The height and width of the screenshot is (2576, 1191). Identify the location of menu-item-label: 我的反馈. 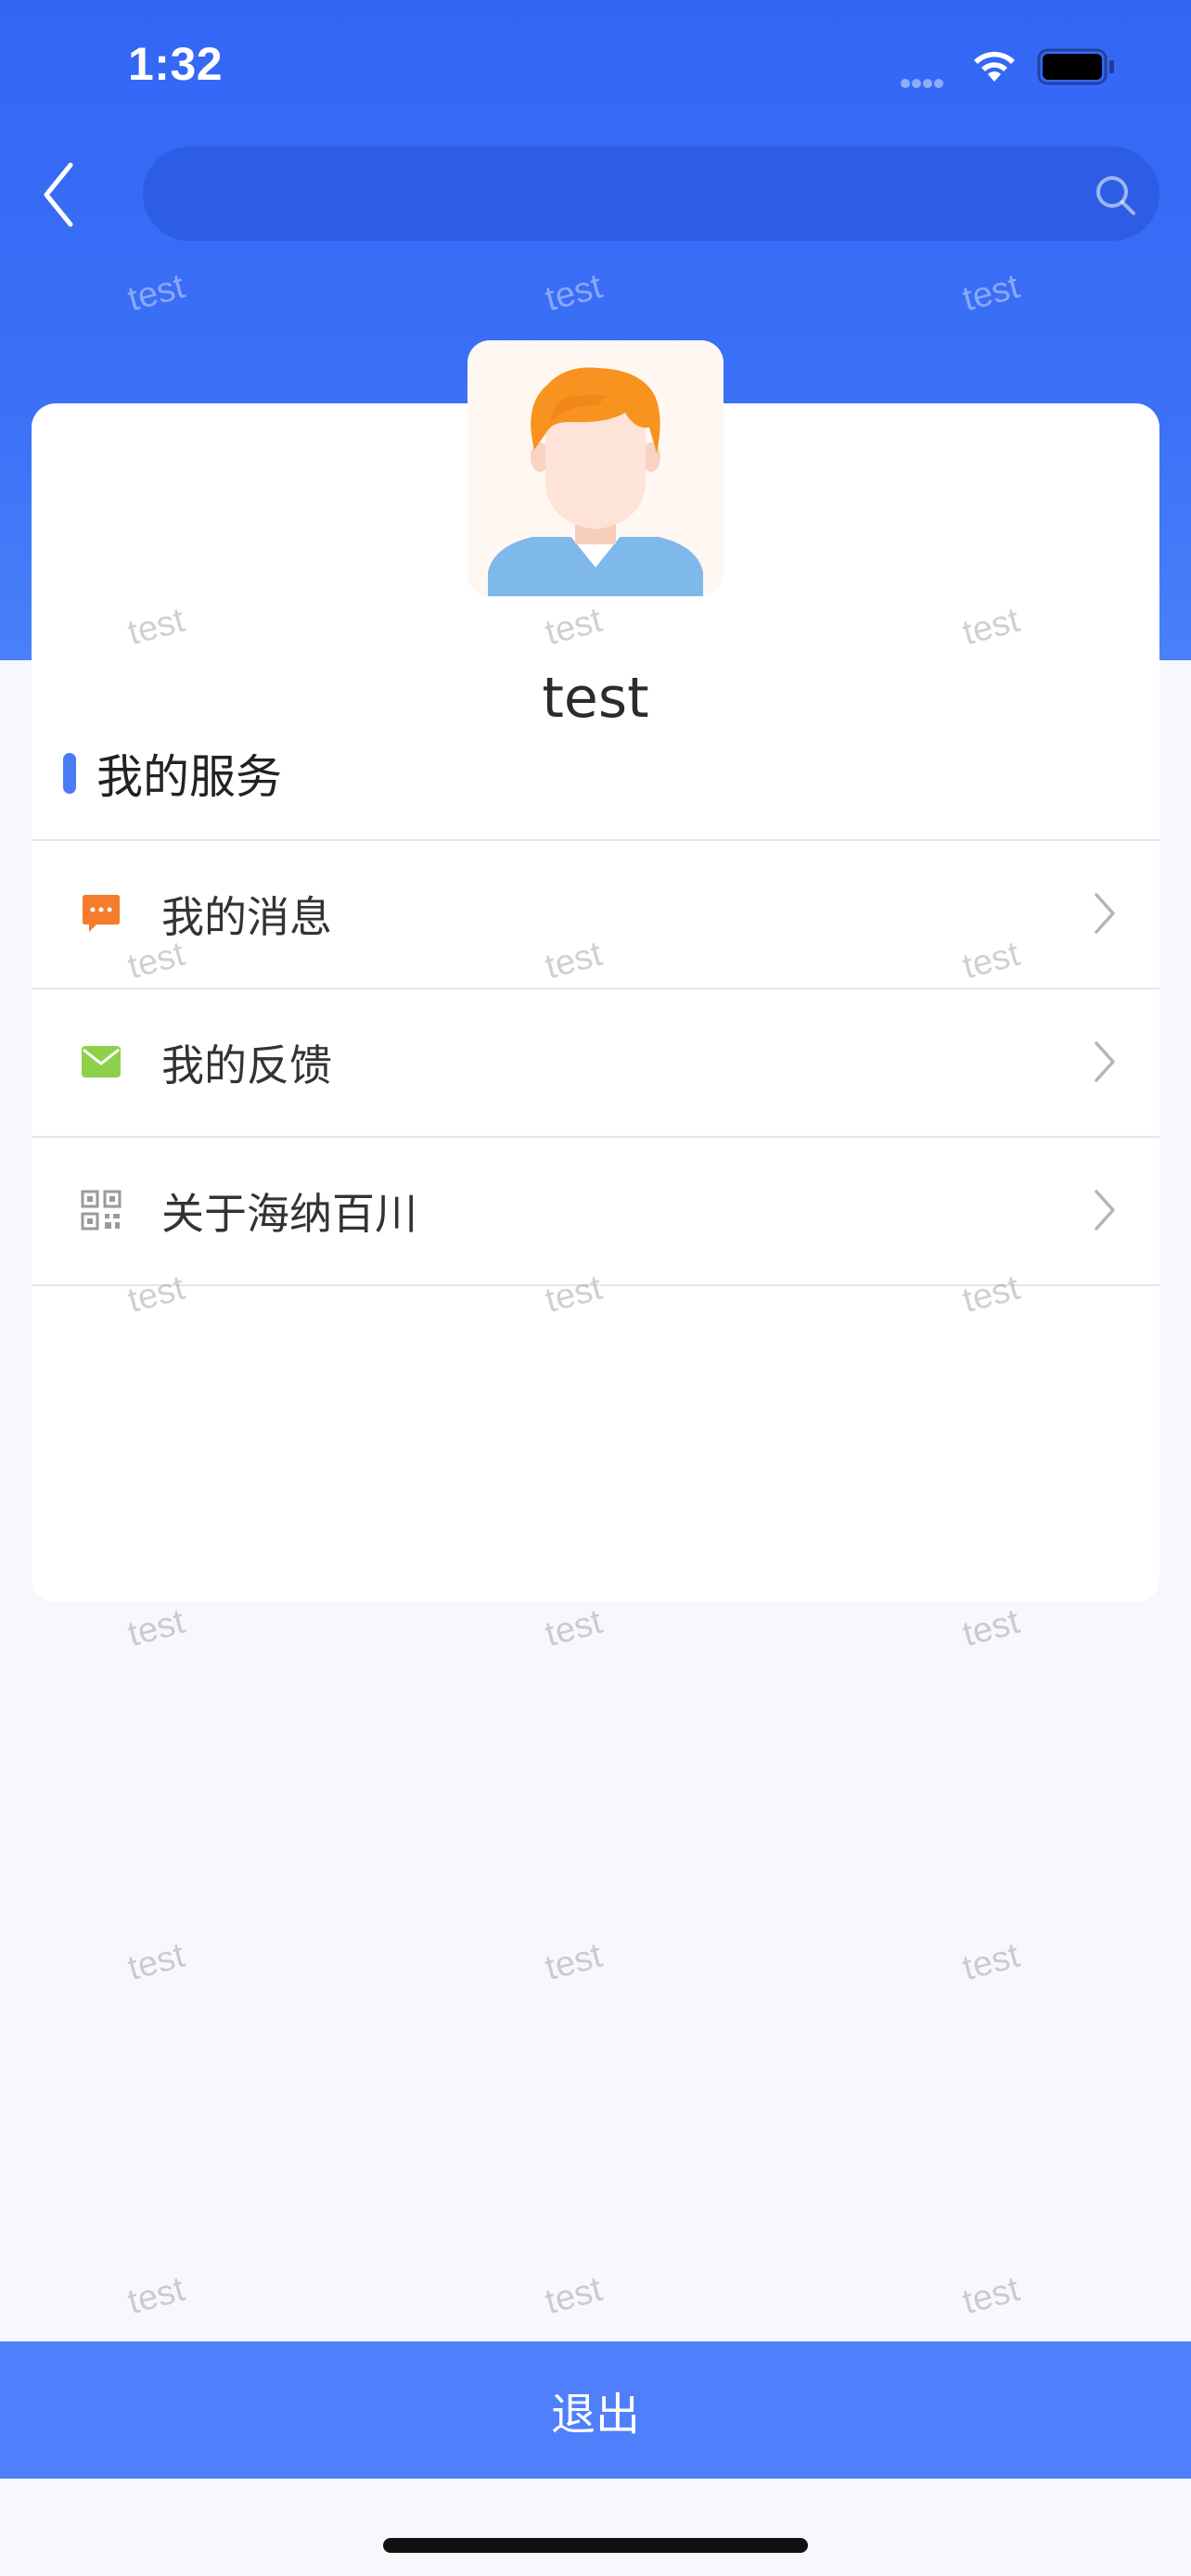
(247, 1065).